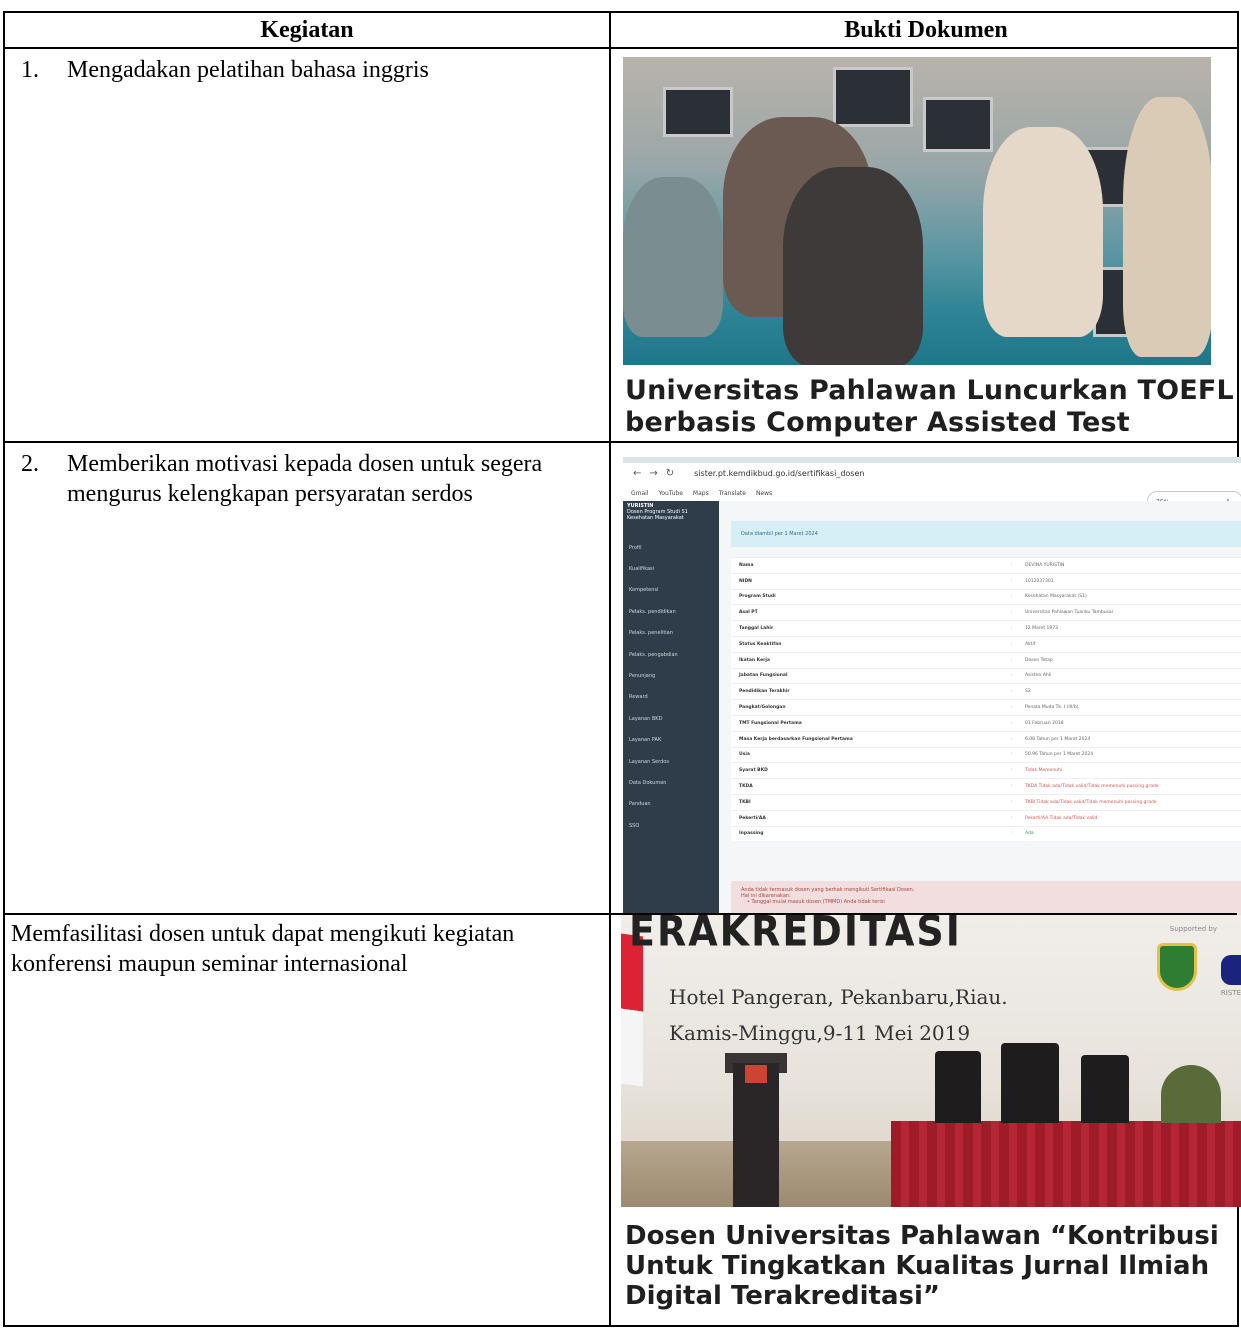 The image size is (1241, 1334). Describe the element at coordinates (763, 676) in the screenshot. I see `field-label: Jabatan Fungsional` at that location.